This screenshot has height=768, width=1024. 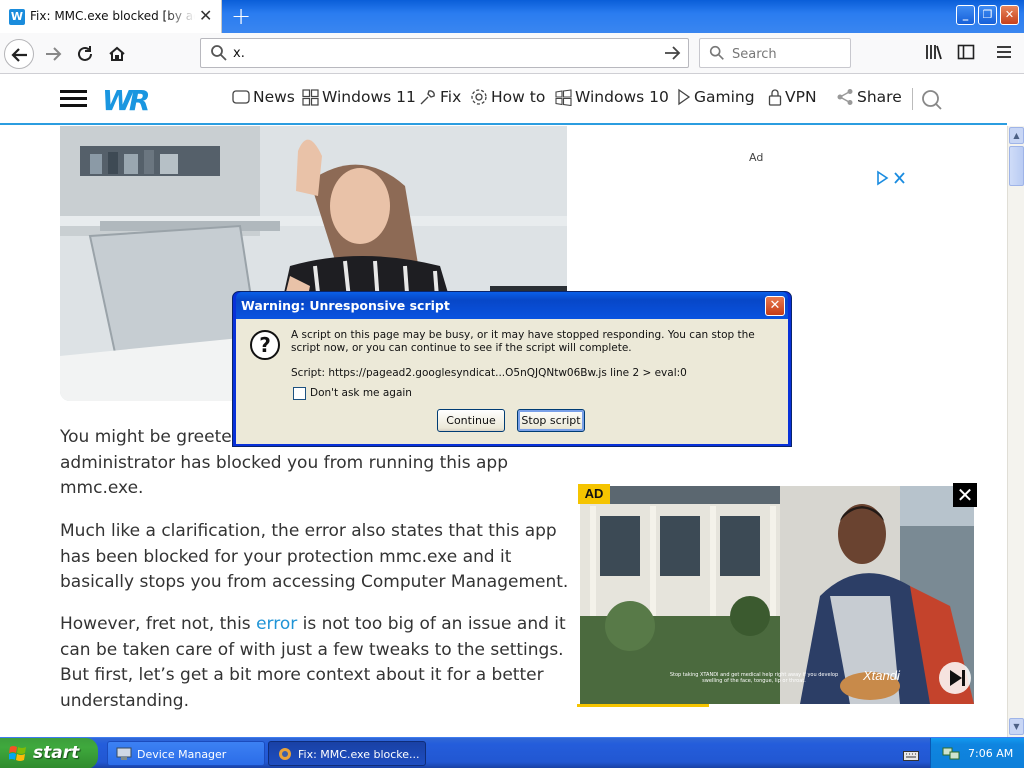 What do you see at coordinates (241, 97) in the screenshot?
I see `news-icon` at bounding box center [241, 97].